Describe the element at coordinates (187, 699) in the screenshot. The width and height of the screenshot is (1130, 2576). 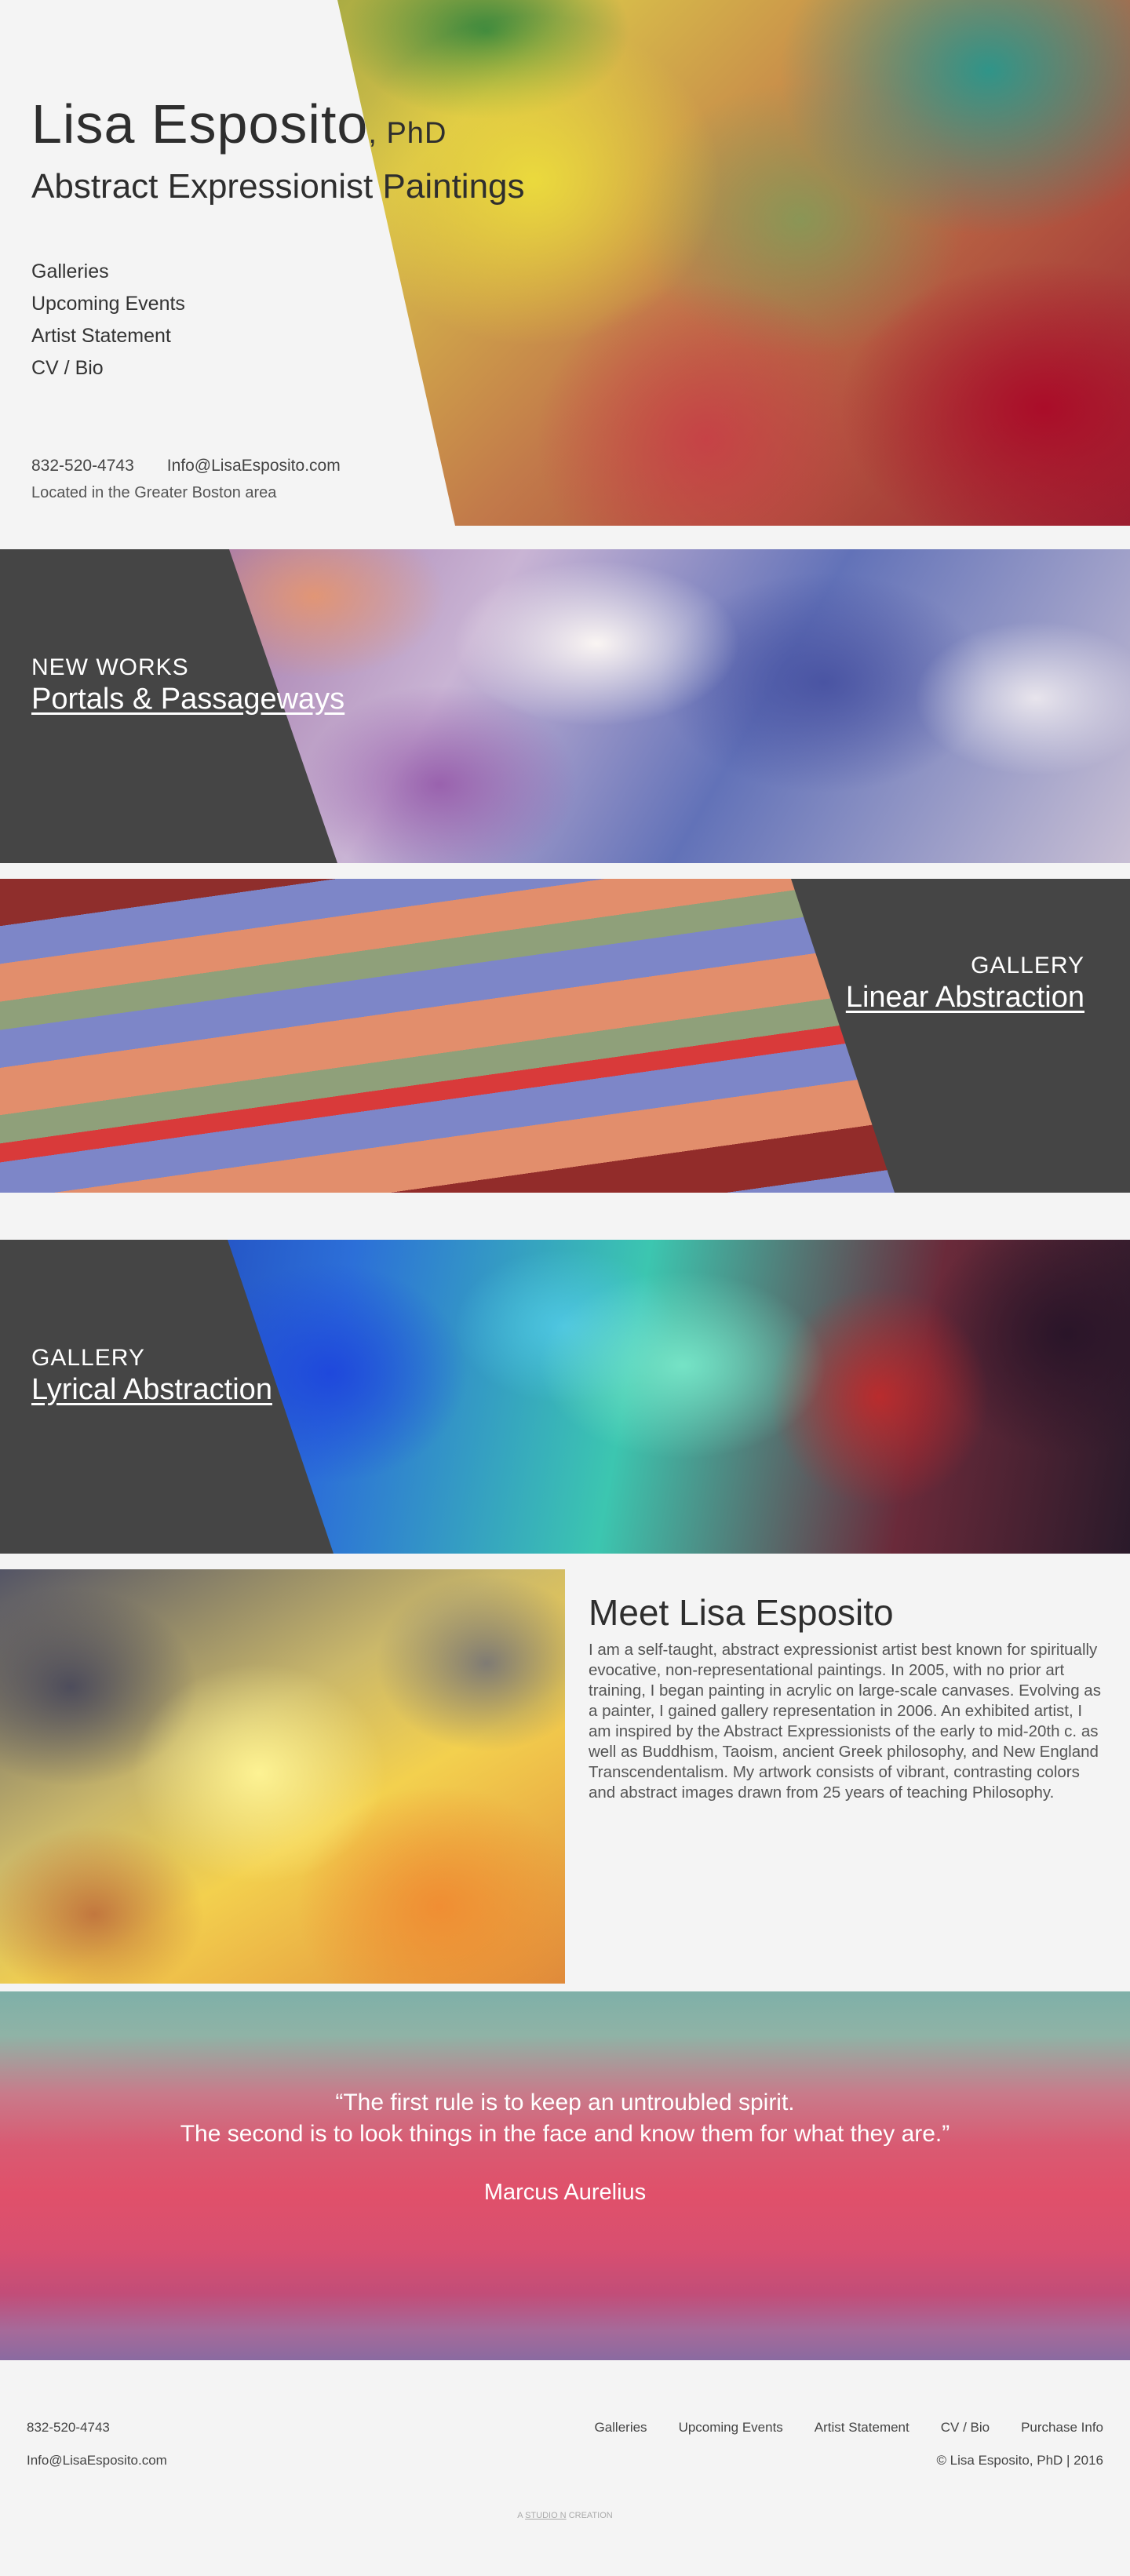
I see `portals-passageways-link: Portals & Passageways` at that location.